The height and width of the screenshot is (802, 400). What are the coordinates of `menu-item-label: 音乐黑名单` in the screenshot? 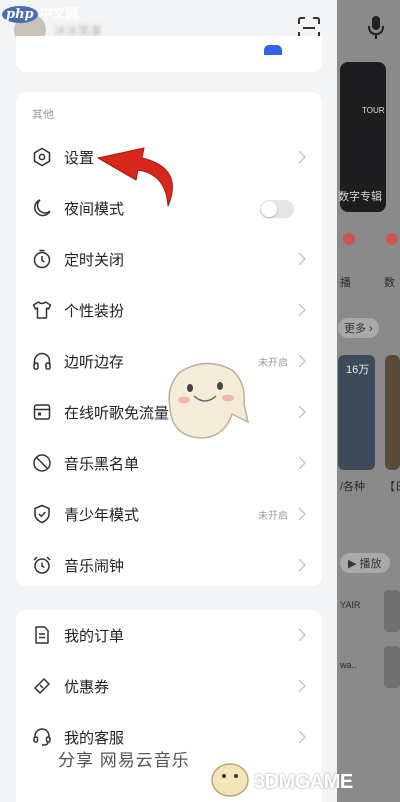 It's located at (102, 464).